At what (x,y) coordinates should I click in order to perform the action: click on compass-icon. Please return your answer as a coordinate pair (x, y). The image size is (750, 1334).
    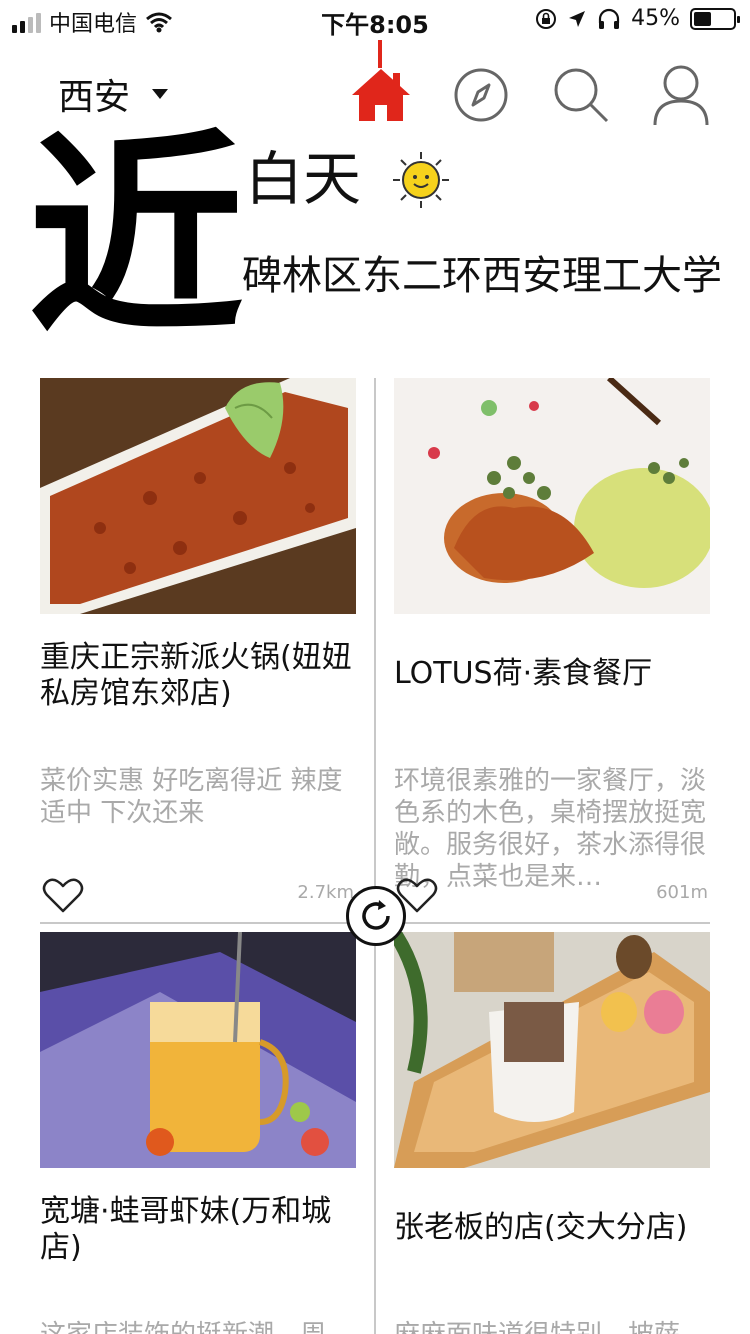
    Looking at the image, I should click on (481, 95).